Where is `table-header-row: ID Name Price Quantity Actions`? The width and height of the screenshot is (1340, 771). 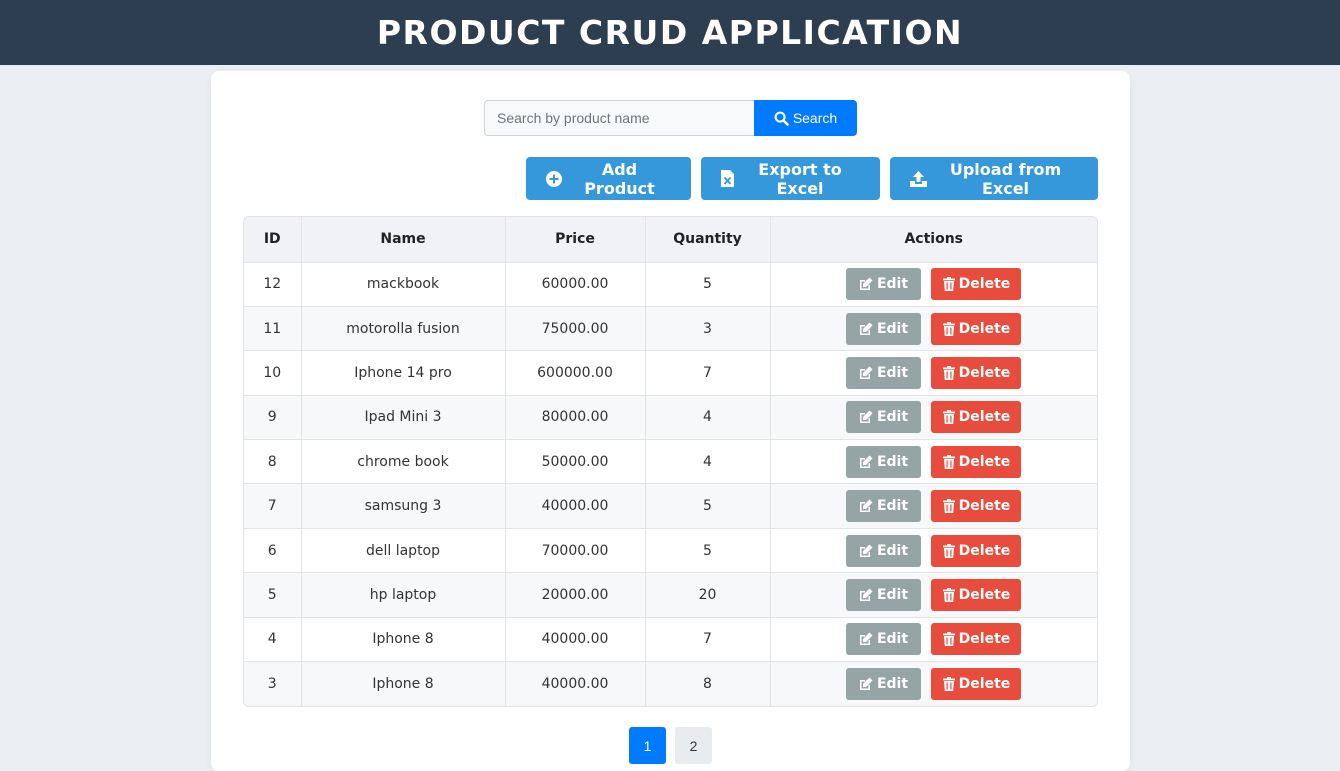 table-header-row: ID Name Price Quantity Actions is located at coordinates (670, 240).